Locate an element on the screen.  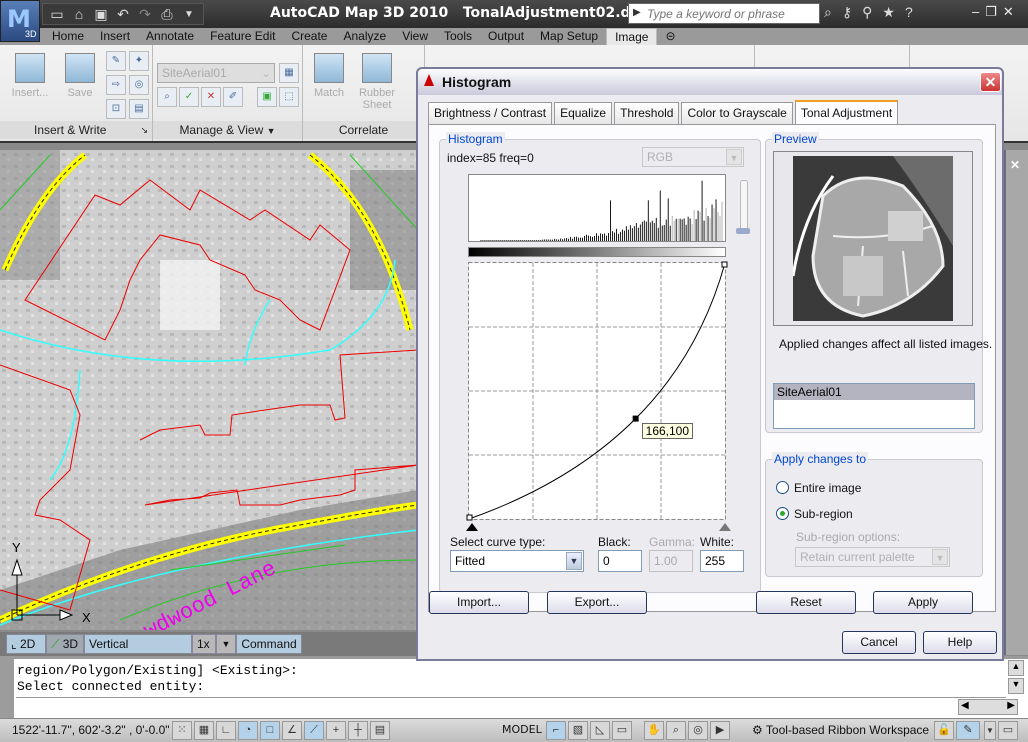
grid-display-icon: ▦ is located at coordinates (204, 730).